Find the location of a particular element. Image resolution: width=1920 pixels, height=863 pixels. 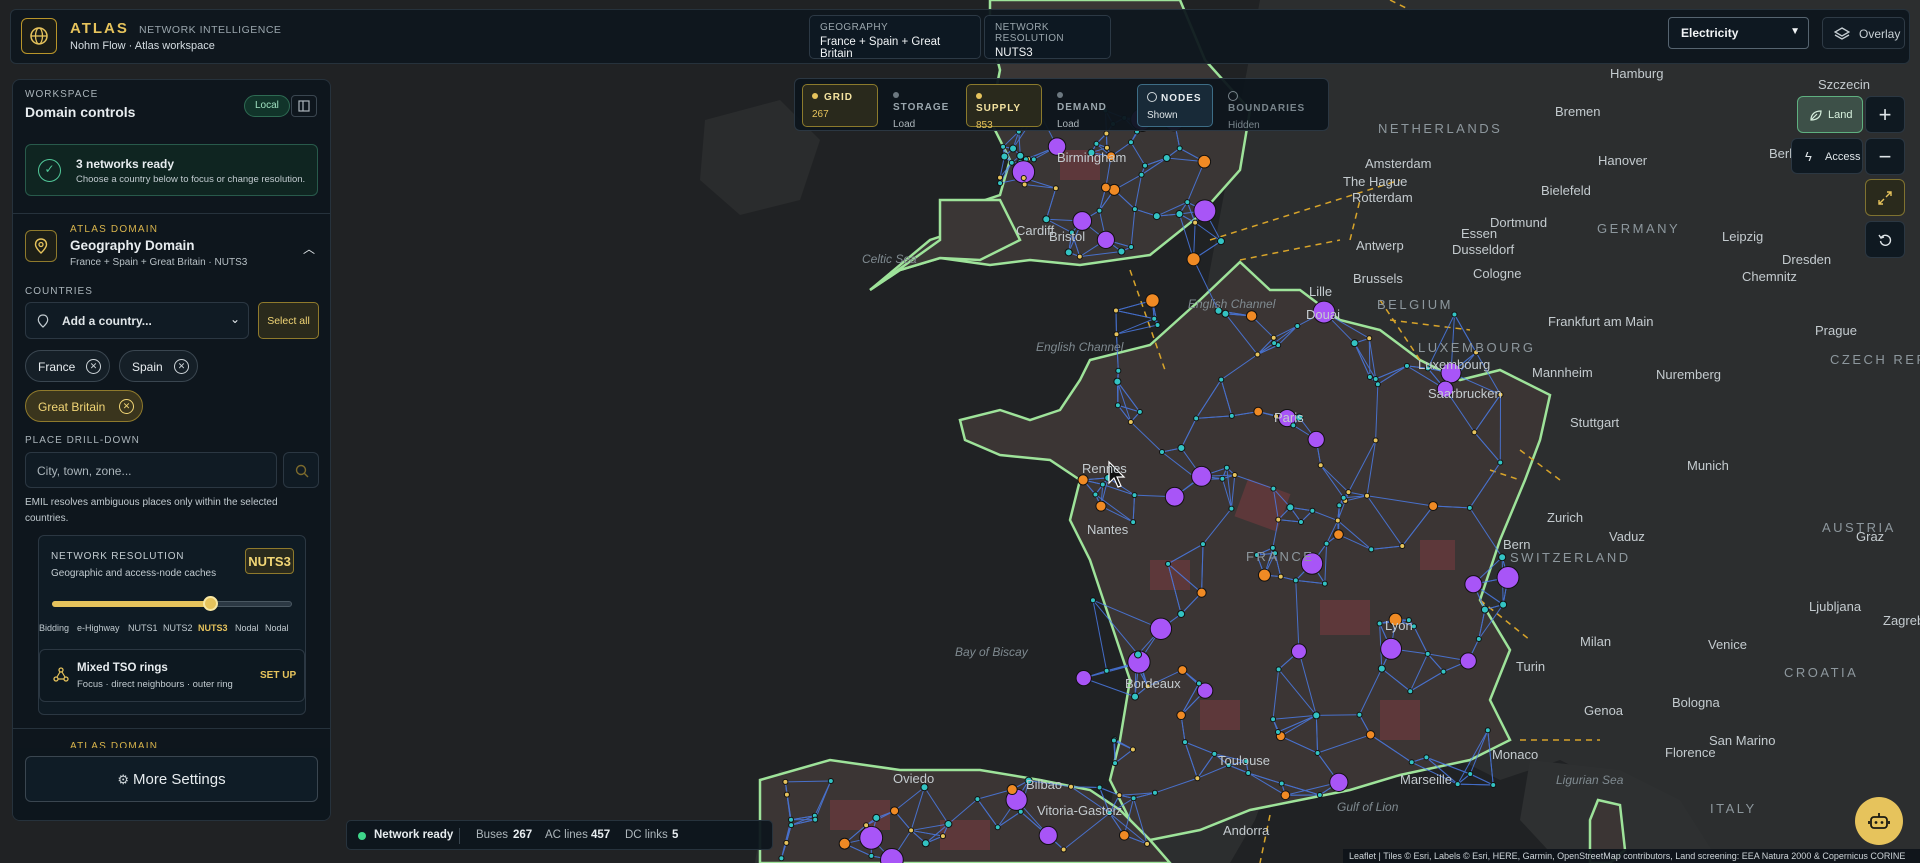

add-country-dropdown: Add a country... ⌄ is located at coordinates (137, 320).